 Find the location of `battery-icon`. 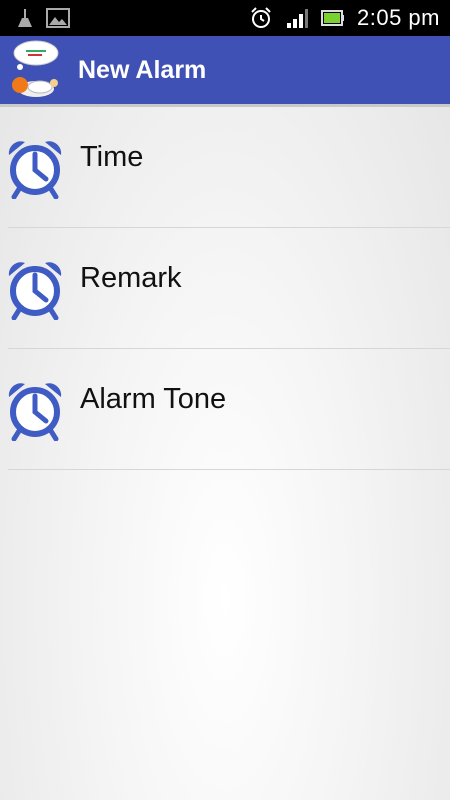

battery-icon is located at coordinates (332, 18).